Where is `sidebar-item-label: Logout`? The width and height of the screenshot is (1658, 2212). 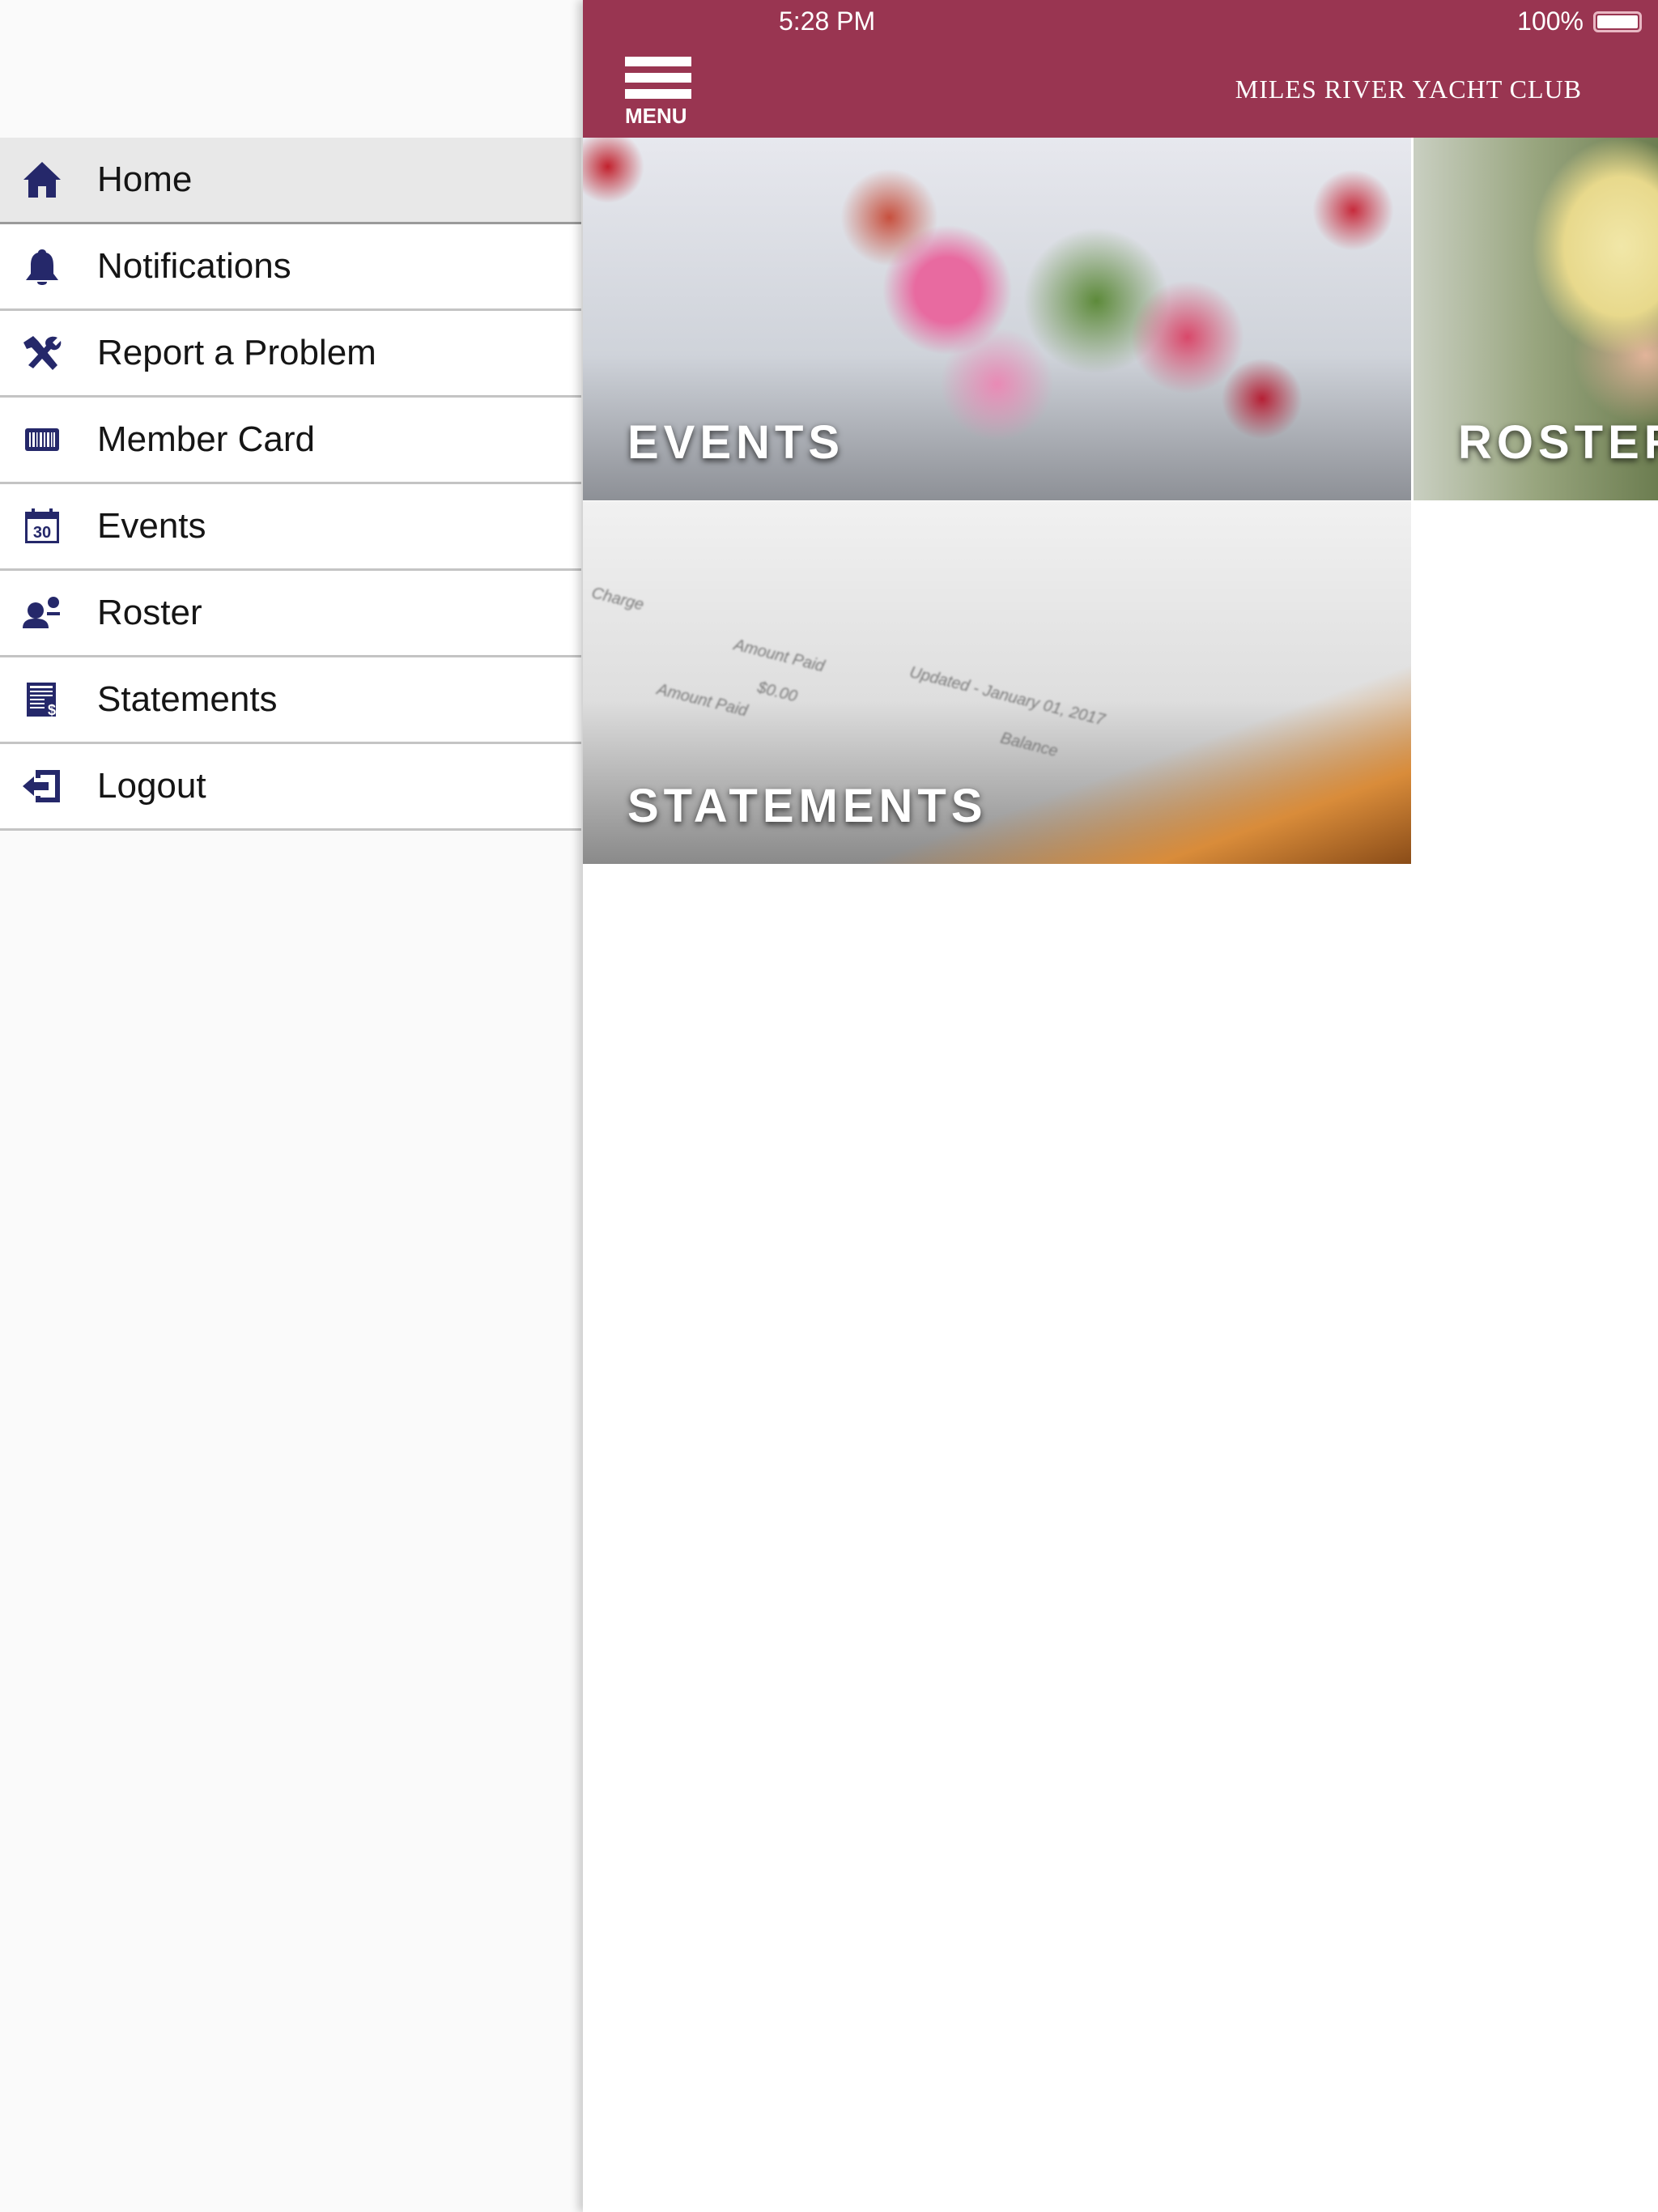
sidebar-item-label: Logout is located at coordinates (151, 786).